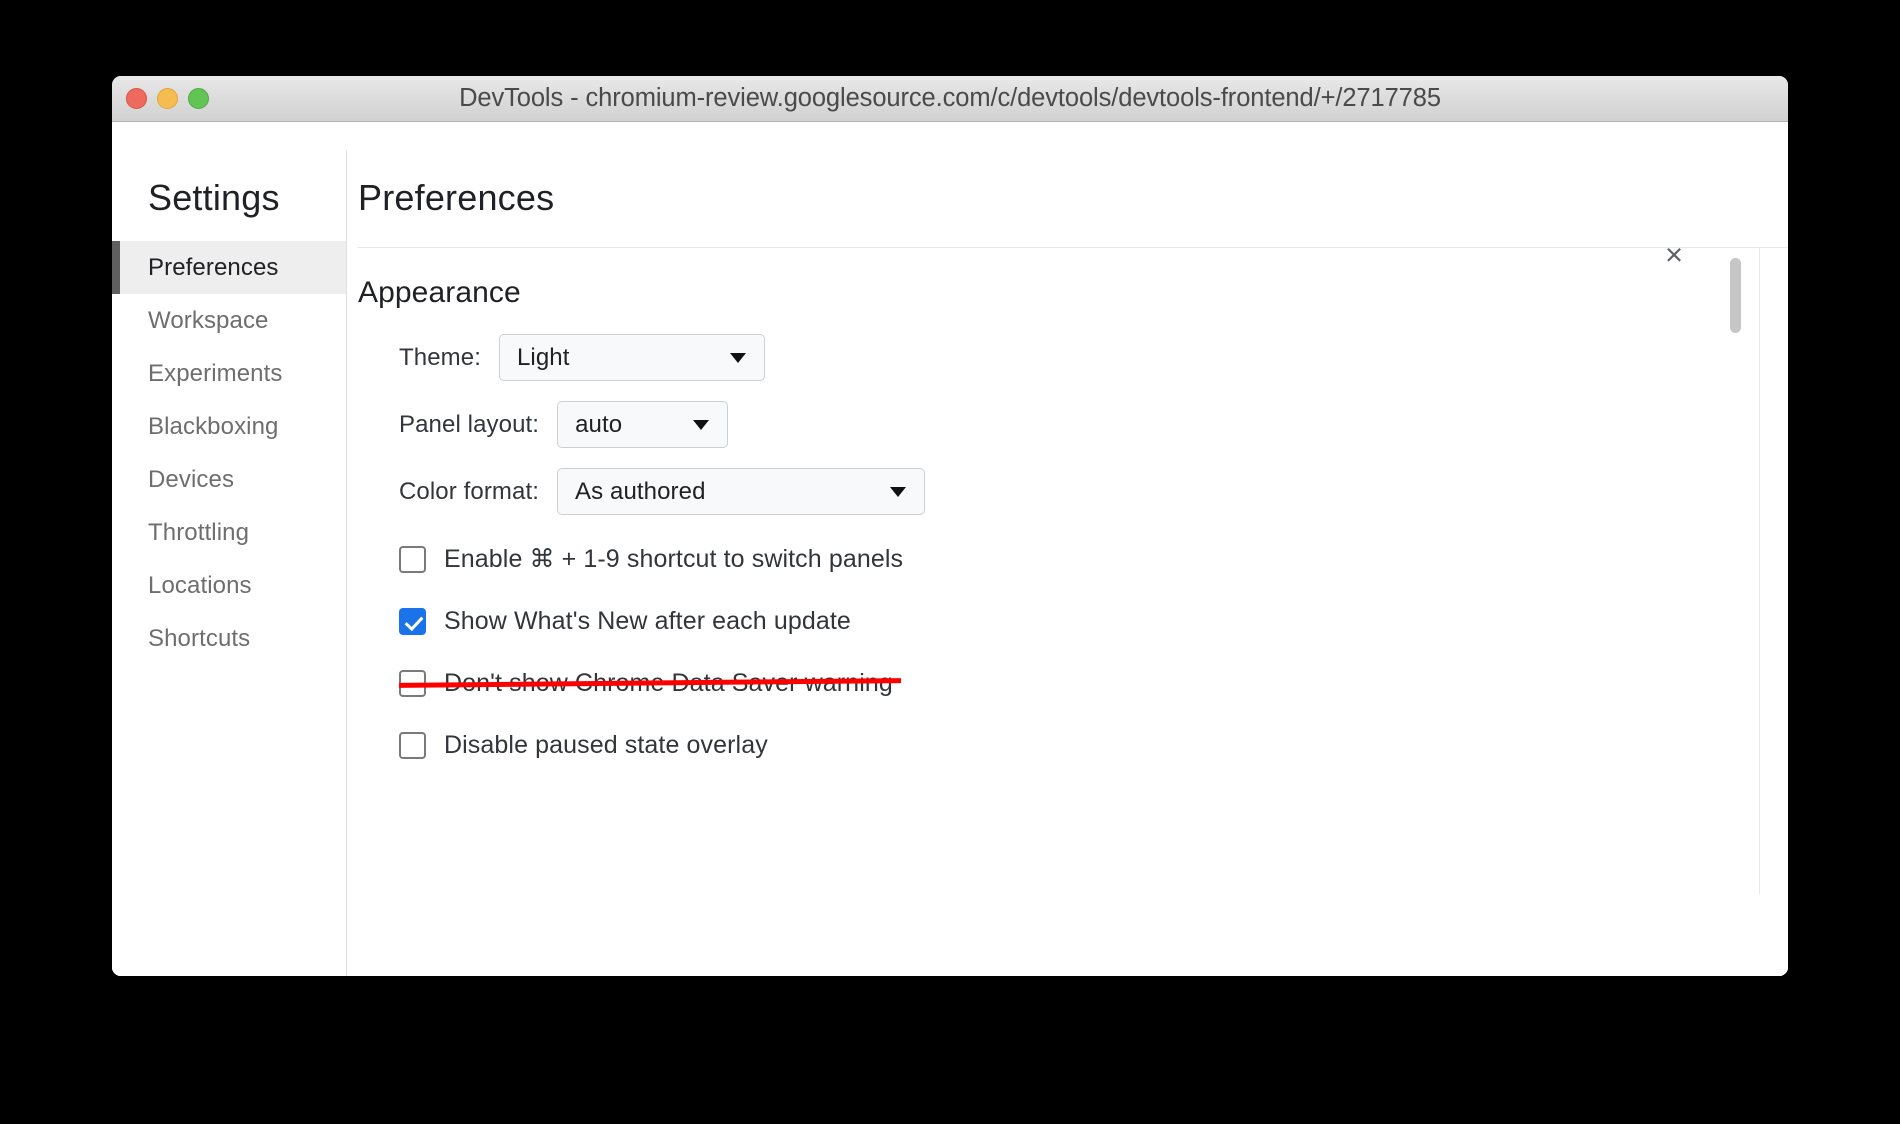 The width and height of the screenshot is (1900, 1124). What do you see at coordinates (674, 559) in the screenshot?
I see `enable-shortcut-label: Enable ⌘ + 1-9 shortcut to switch panels` at bounding box center [674, 559].